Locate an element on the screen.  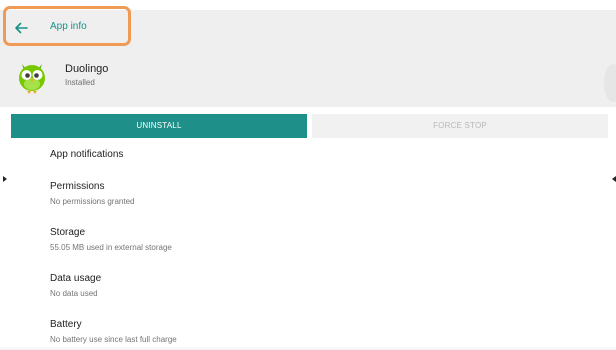
setting-summary: No battery use since last full charge is located at coordinates (113, 339).